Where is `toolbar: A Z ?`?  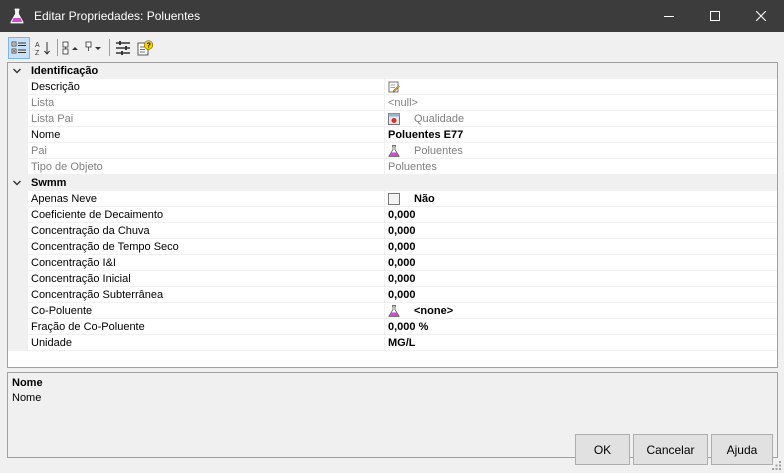 toolbar: A Z ? is located at coordinates (392, 47).